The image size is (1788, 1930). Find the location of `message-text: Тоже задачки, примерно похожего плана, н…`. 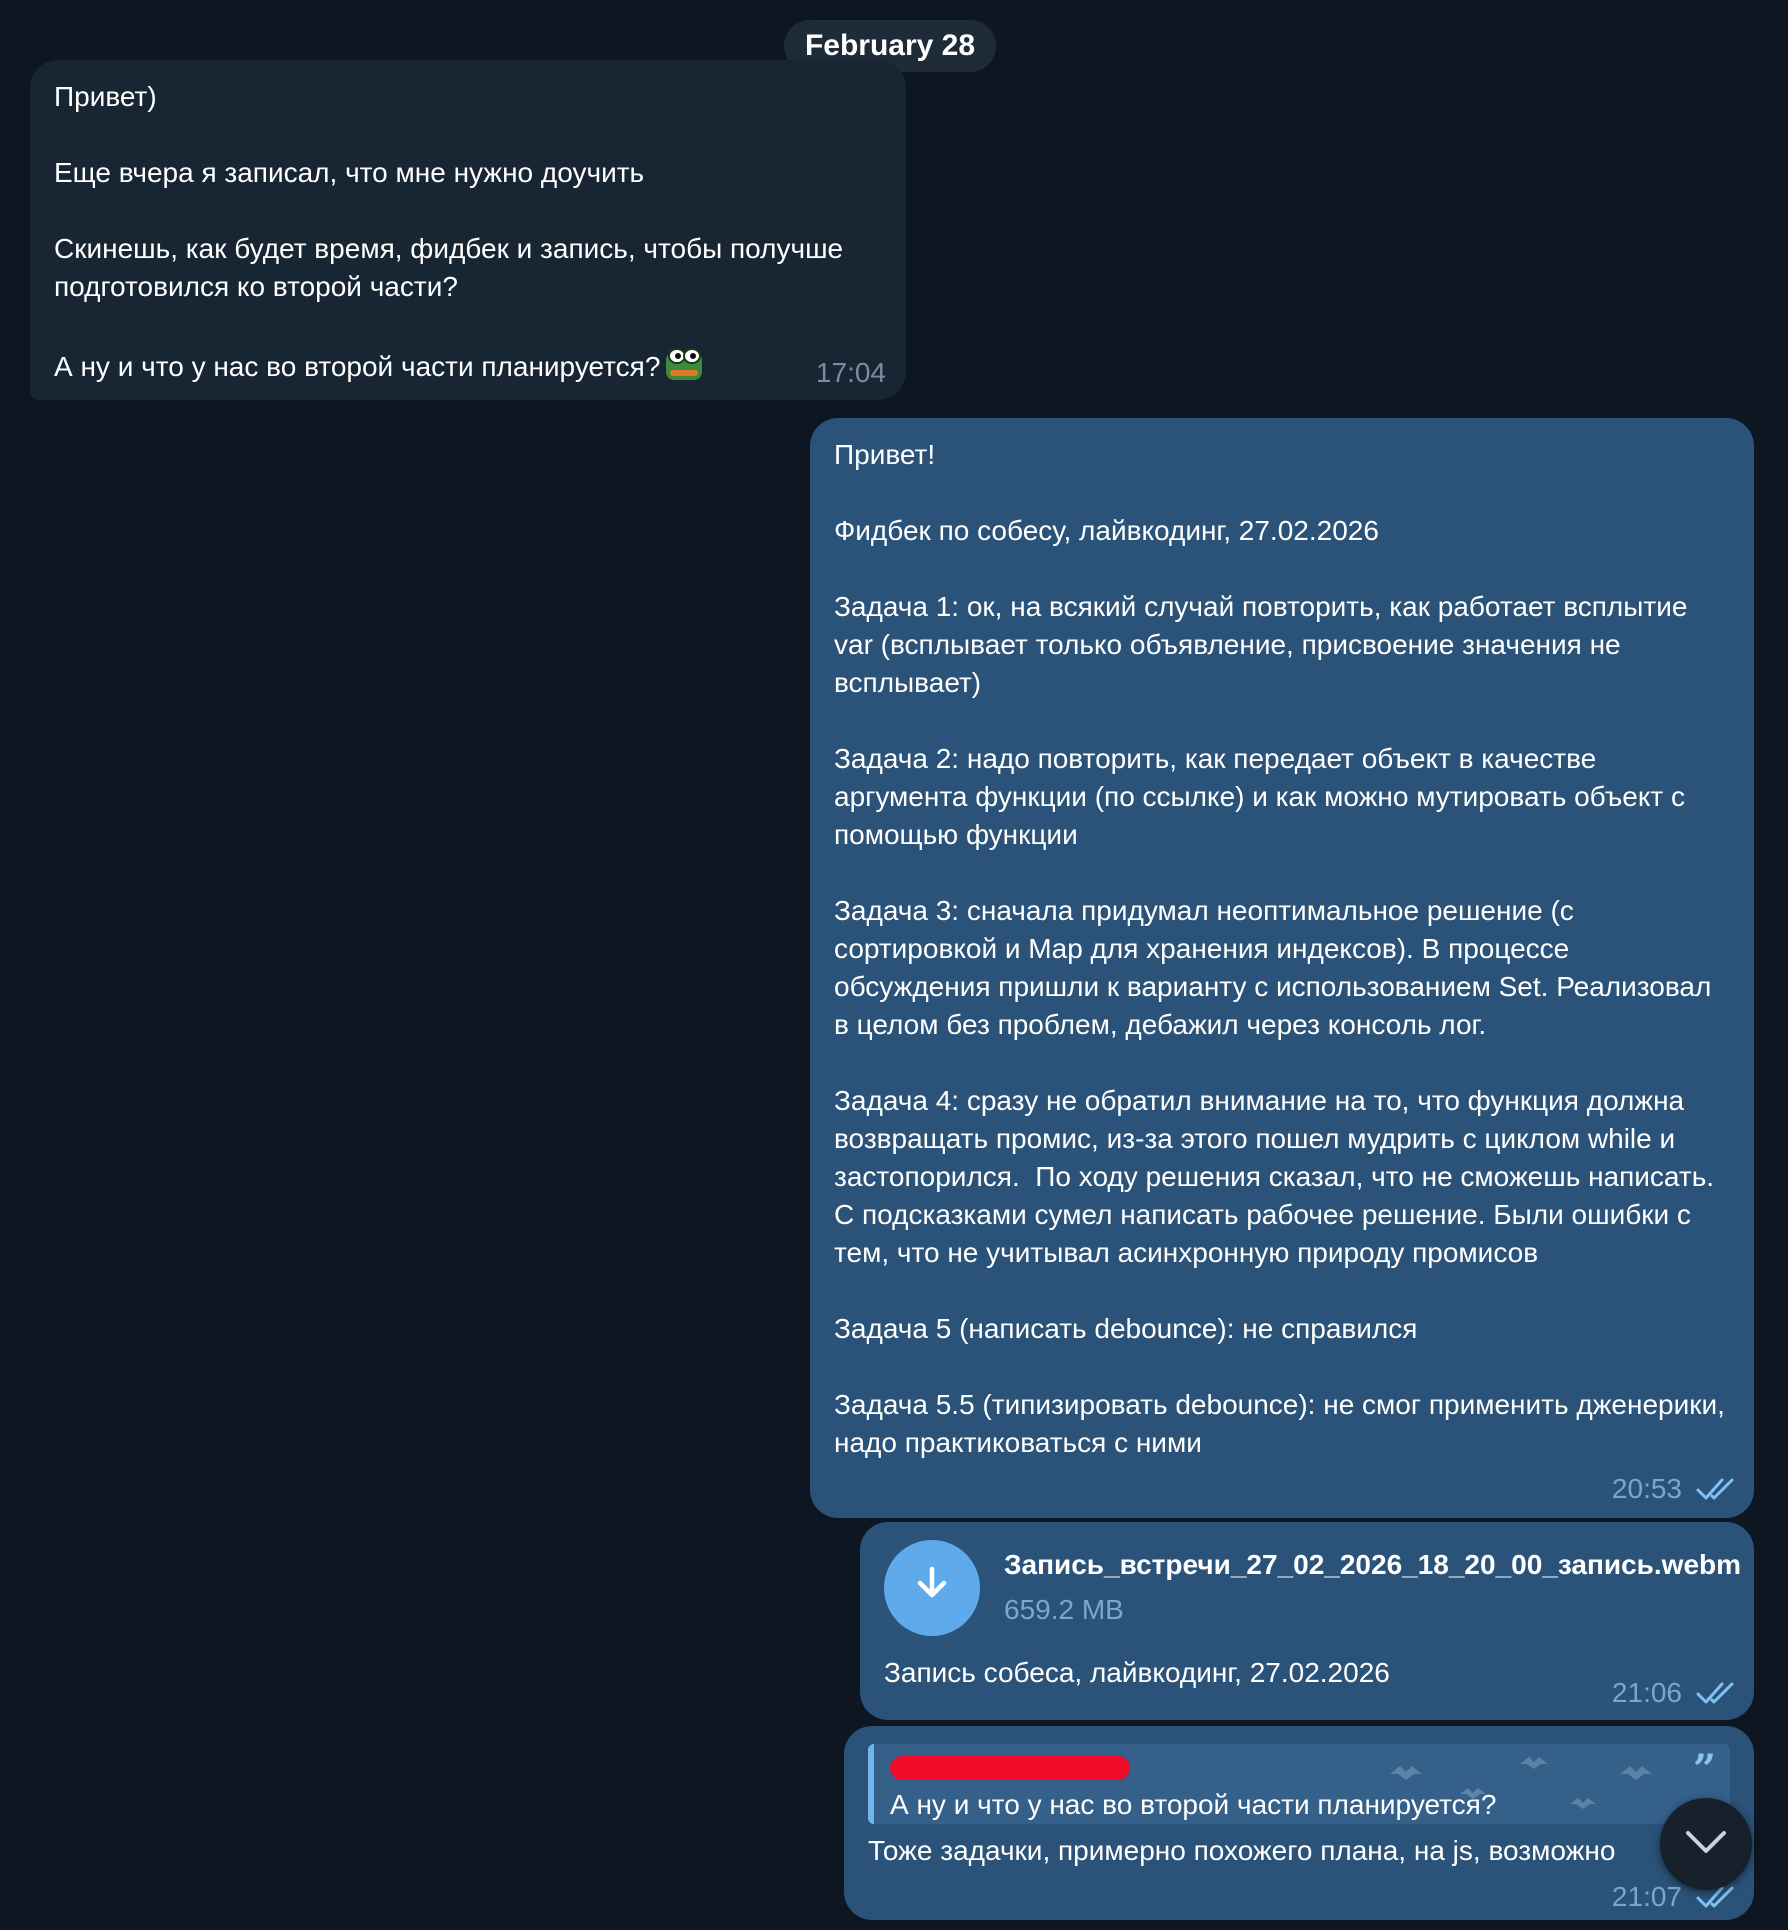

message-text: Тоже задачки, примерно похожего плана, н… is located at coordinates (1242, 1850).